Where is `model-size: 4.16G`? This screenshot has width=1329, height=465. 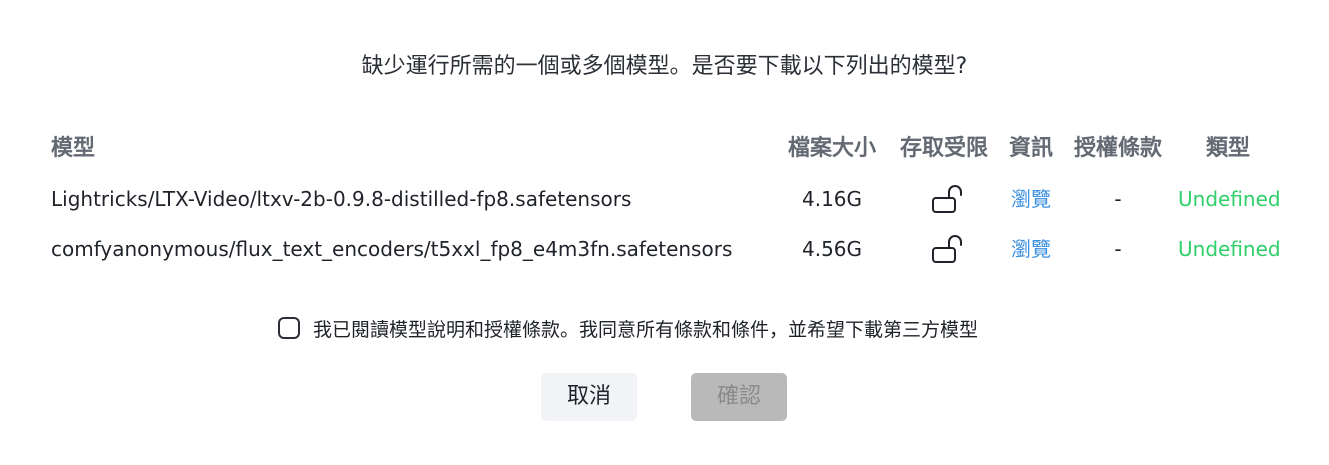
model-size: 4.16G is located at coordinates (832, 199).